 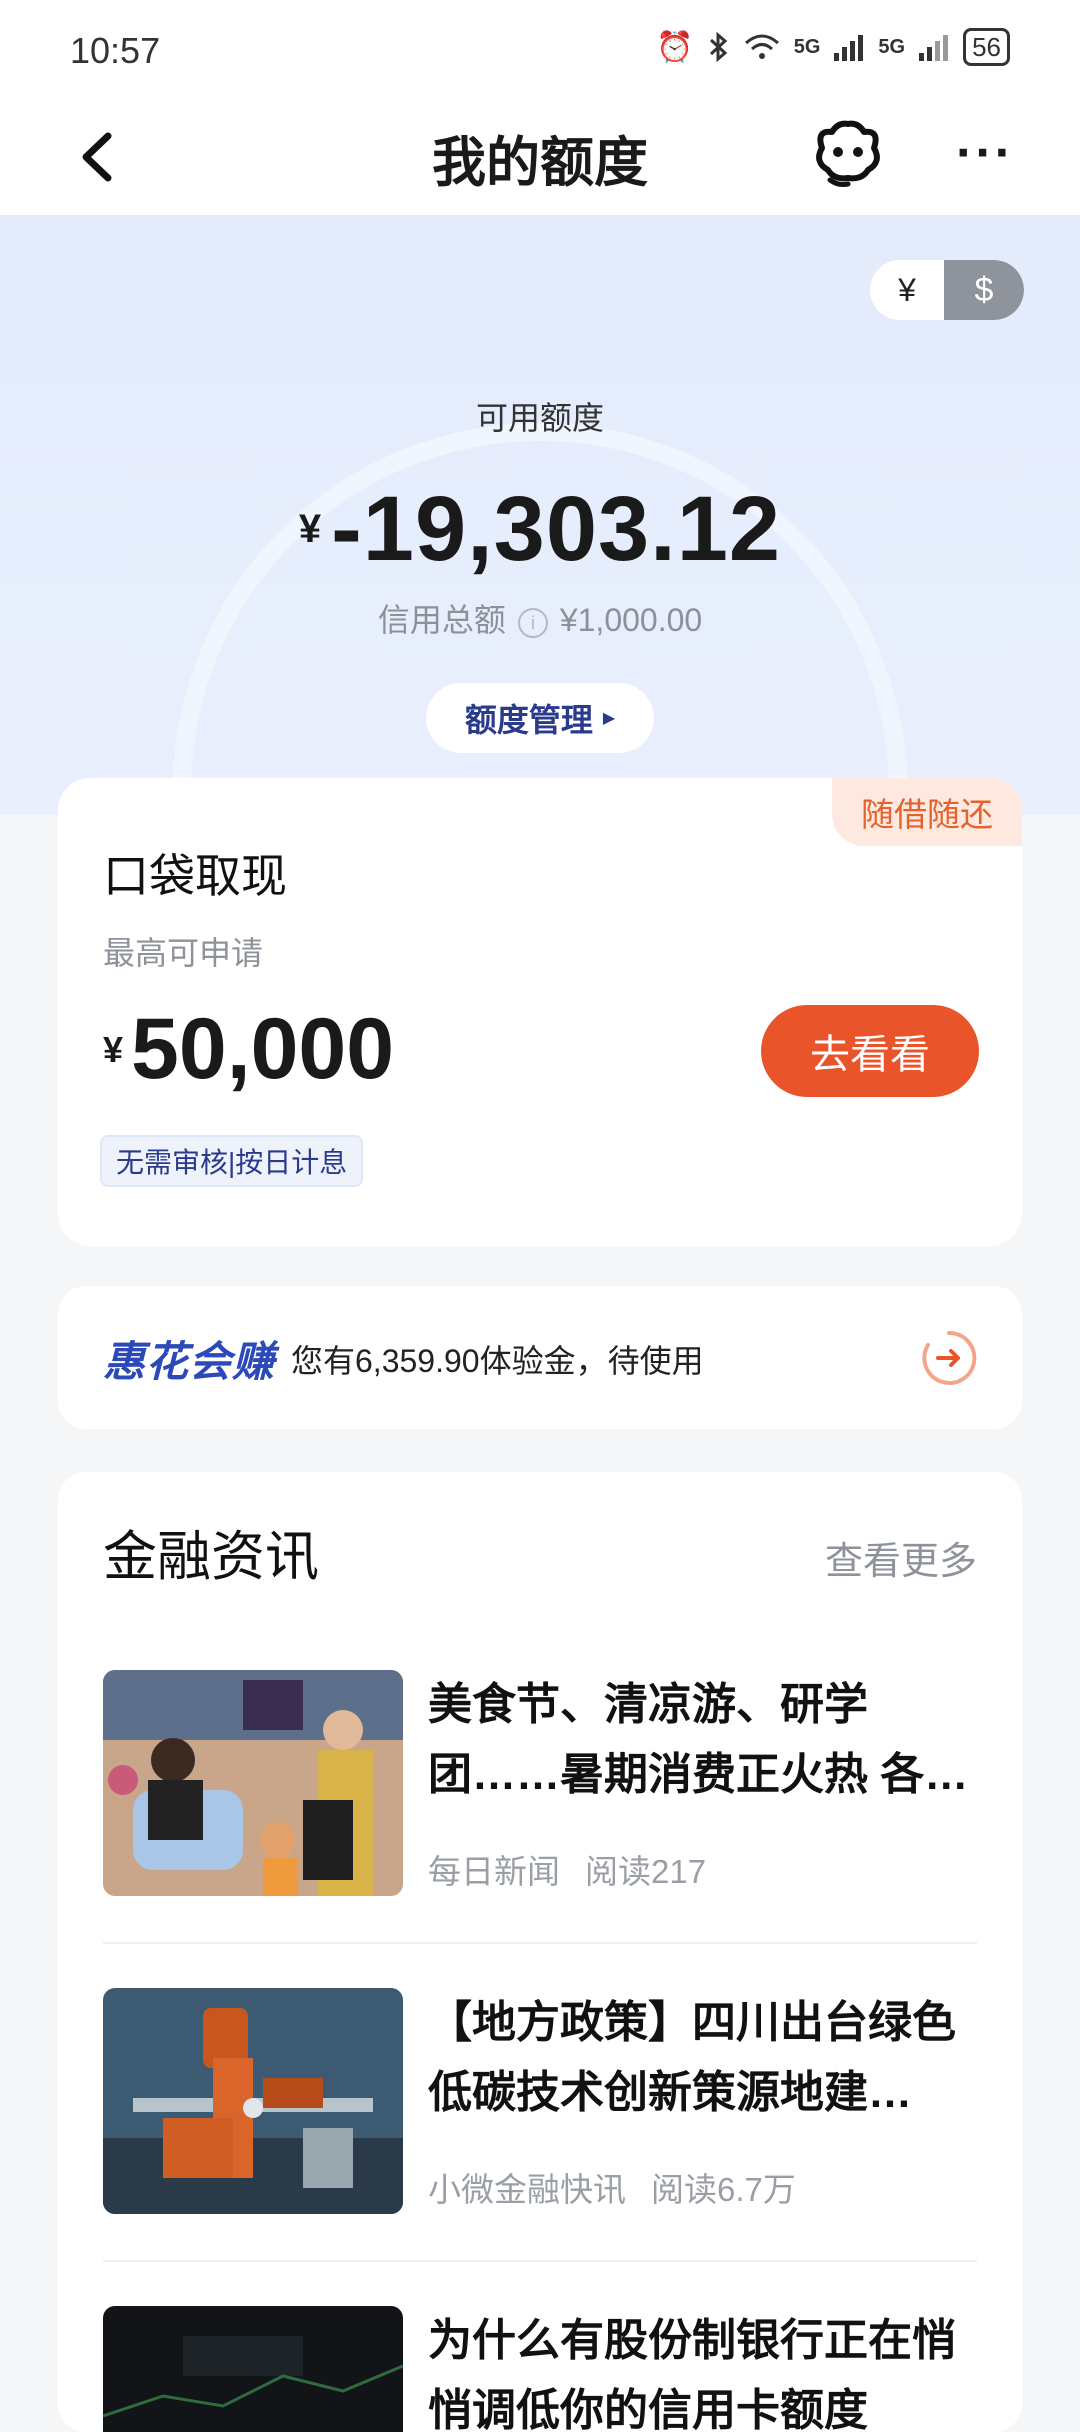 What do you see at coordinates (723, 2189) in the screenshot?
I see `news-reads: 阅读6.7万` at bounding box center [723, 2189].